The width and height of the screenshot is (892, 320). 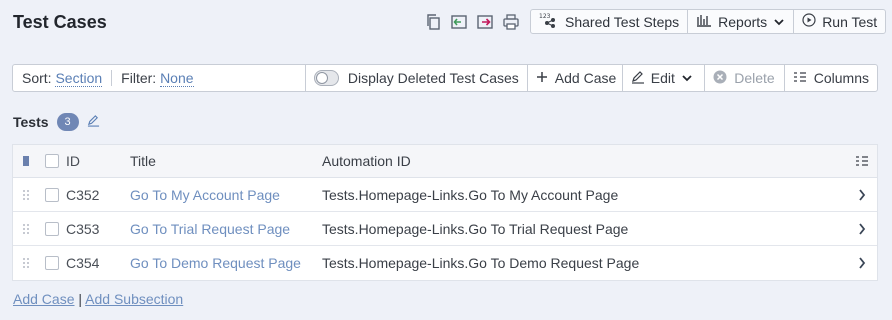 I want to click on sort-label: Sort:, so click(x=37, y=78).